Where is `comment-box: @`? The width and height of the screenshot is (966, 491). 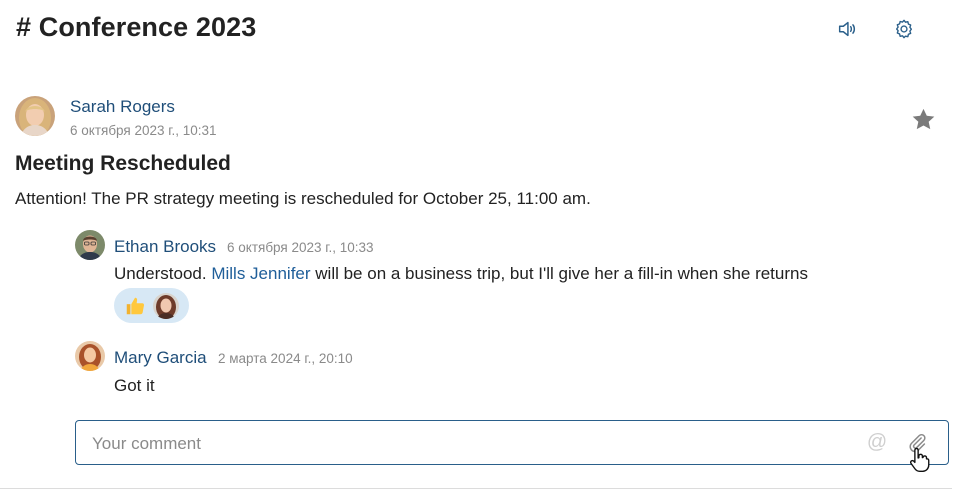
comment-box: @ is located at coordinates (512, 443).